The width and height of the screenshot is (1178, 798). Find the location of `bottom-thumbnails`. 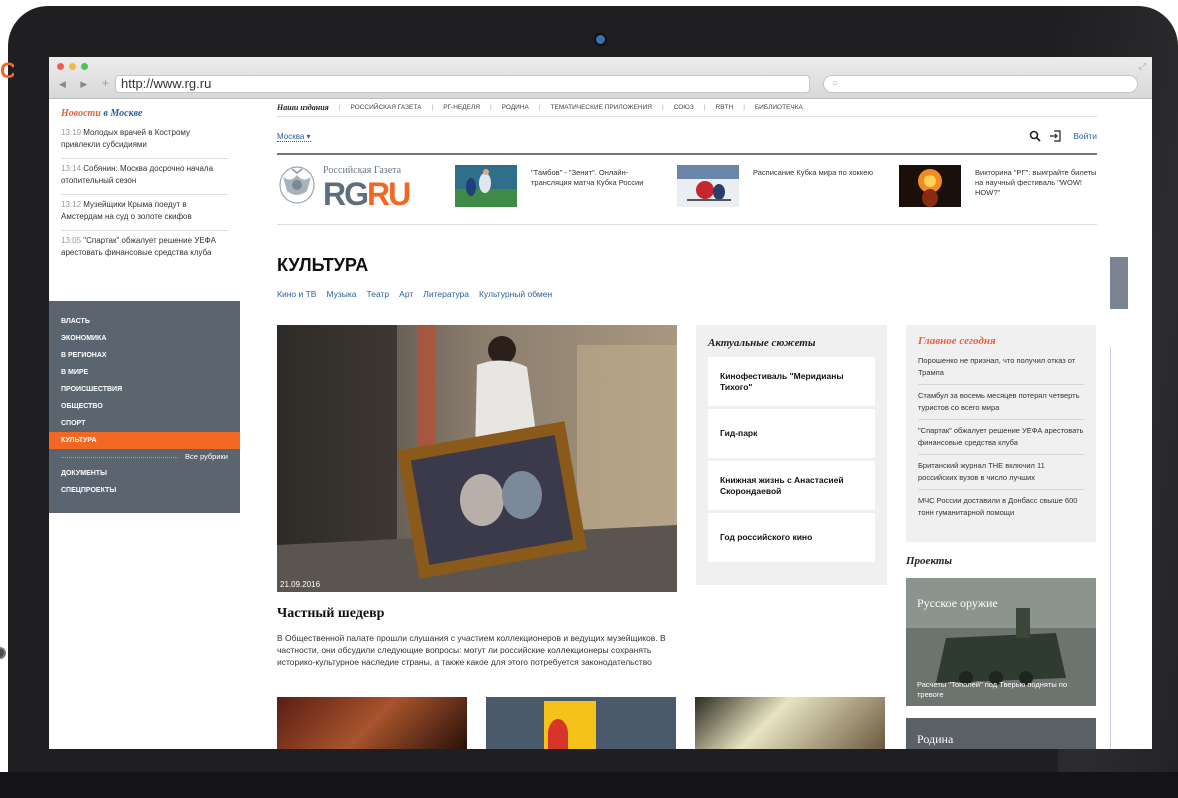

bottom-thumbnails is located at coordinates (581, 723).